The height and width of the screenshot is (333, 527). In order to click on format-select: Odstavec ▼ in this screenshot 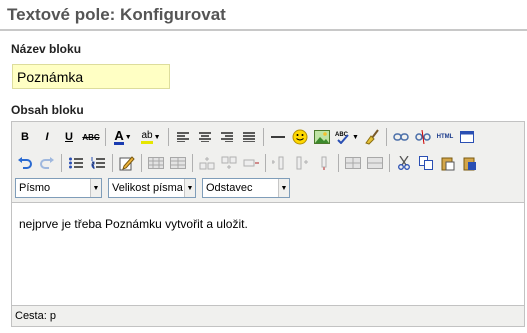, I will do `click(246, 188)`.